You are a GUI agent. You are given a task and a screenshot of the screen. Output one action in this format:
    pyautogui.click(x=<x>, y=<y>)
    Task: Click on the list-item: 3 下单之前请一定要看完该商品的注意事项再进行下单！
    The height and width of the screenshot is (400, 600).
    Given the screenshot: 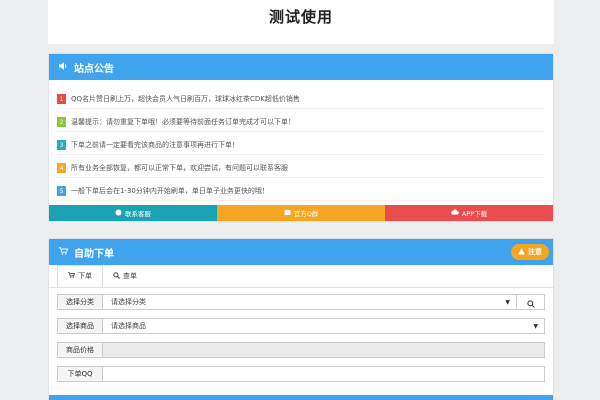 What is the action you would take?
    pyautogui.click(x=301, y=145)
    